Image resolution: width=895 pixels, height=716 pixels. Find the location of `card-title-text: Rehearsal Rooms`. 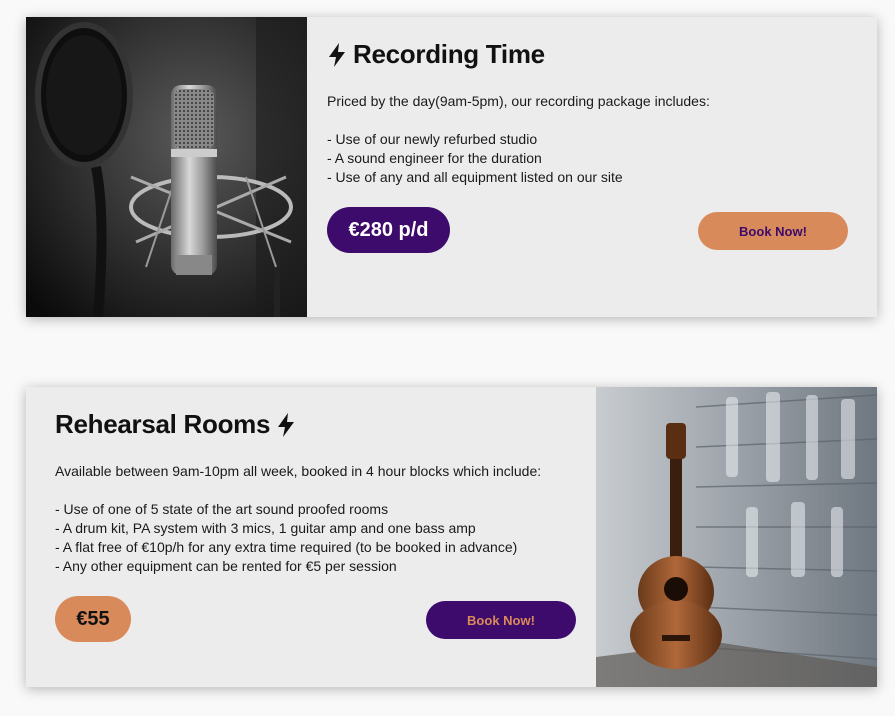

card-title-text: Rehearsal Rooms is located at coordinates (163, 424).